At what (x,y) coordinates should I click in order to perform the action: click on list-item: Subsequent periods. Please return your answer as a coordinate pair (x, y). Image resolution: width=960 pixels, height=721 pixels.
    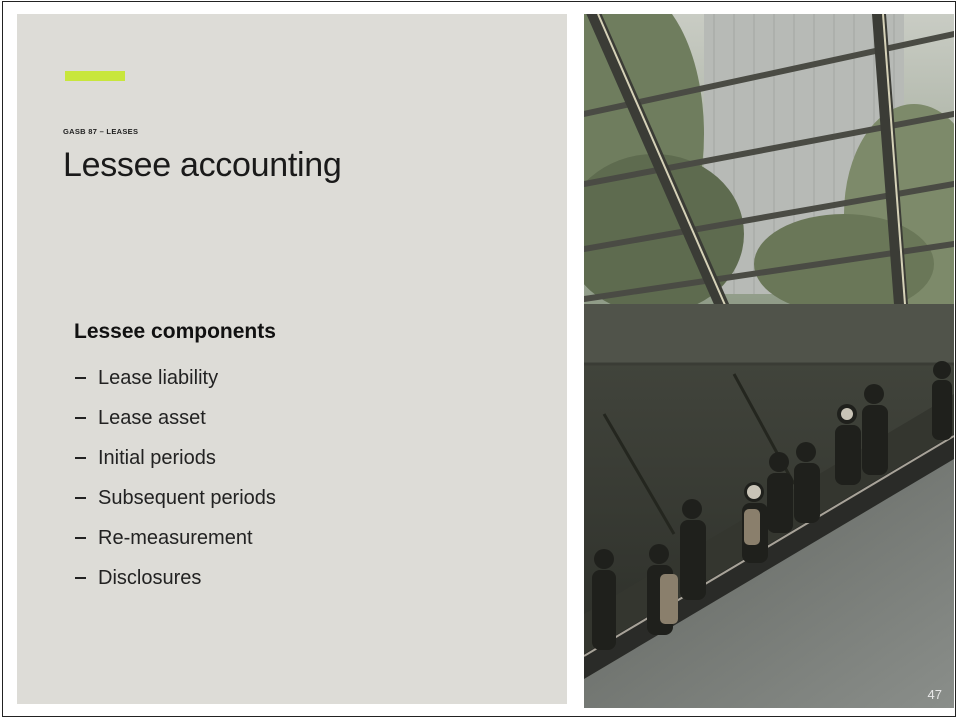
    Looking at the image, I should click on (175, 498).